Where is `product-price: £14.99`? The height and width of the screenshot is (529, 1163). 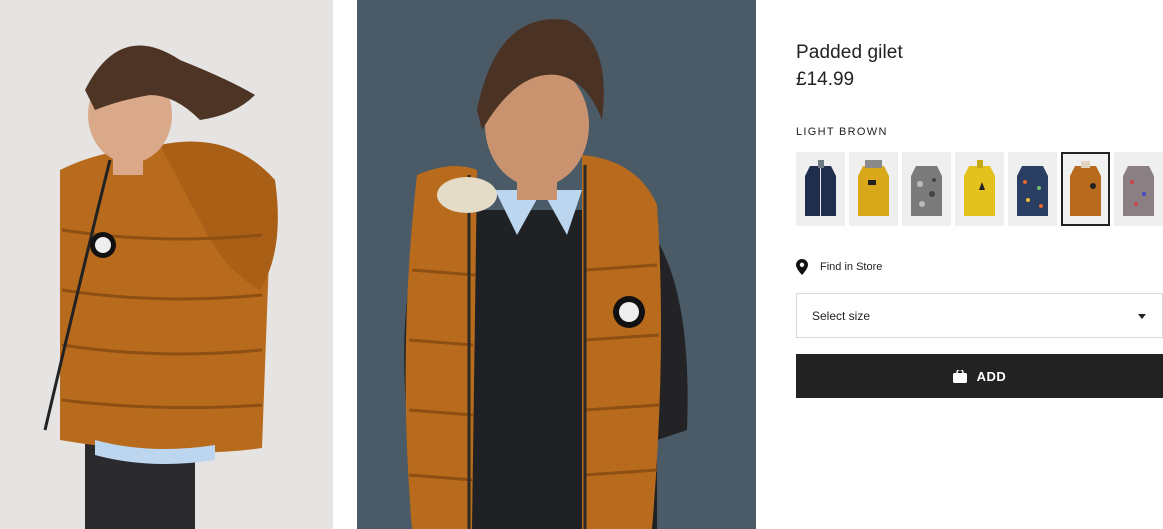 product-price: £14.99 is located at coordinates (825, 79).